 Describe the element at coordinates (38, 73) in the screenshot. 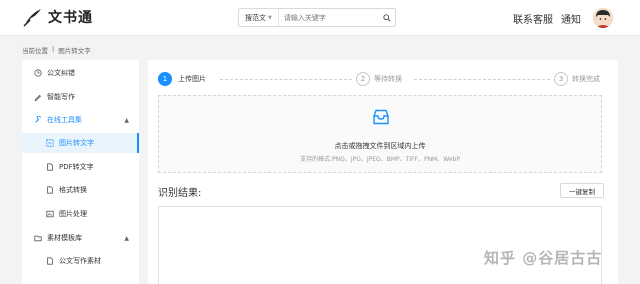

I see `clock-icon` at that location.